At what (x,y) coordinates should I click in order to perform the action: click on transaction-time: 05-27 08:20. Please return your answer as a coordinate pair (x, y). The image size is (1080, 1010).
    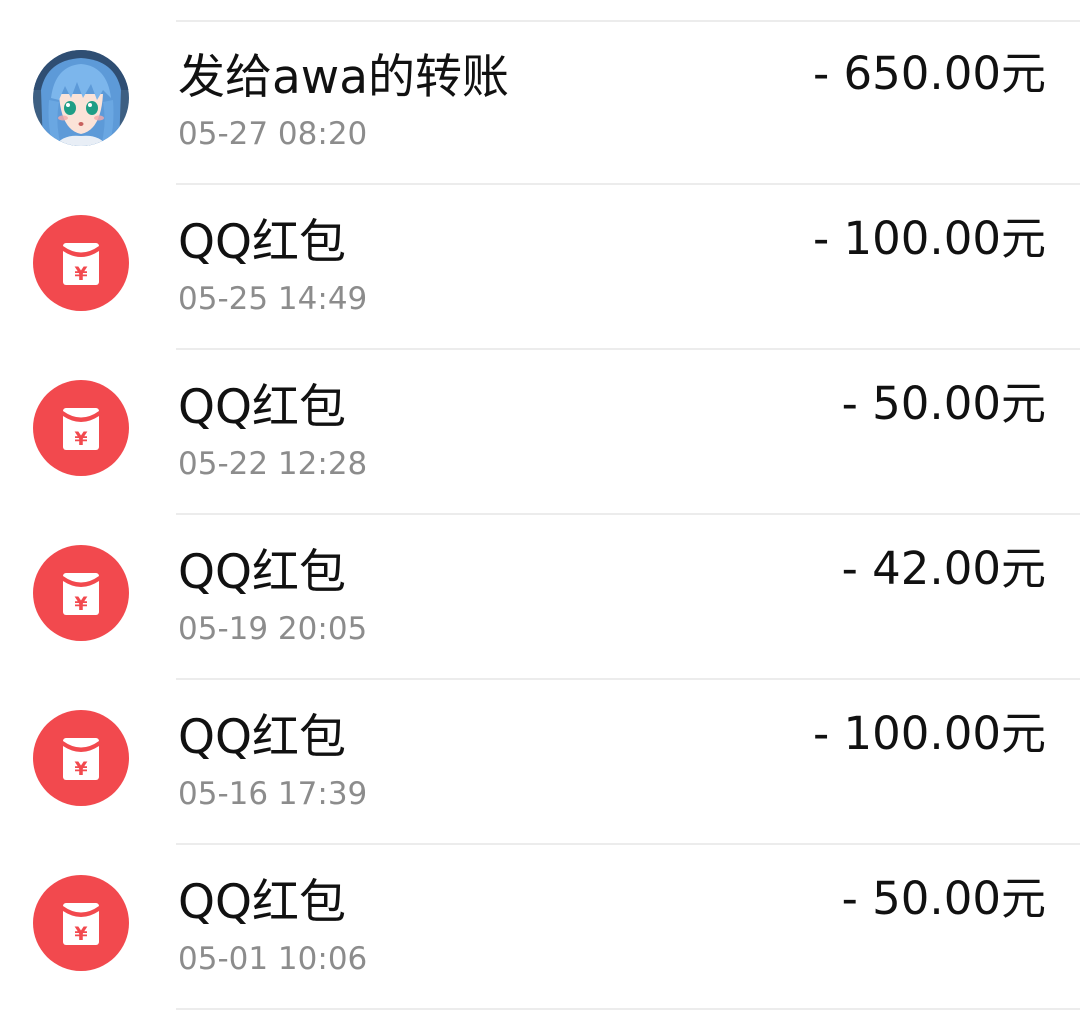
    Looking at the image, I should click on (273, 134).